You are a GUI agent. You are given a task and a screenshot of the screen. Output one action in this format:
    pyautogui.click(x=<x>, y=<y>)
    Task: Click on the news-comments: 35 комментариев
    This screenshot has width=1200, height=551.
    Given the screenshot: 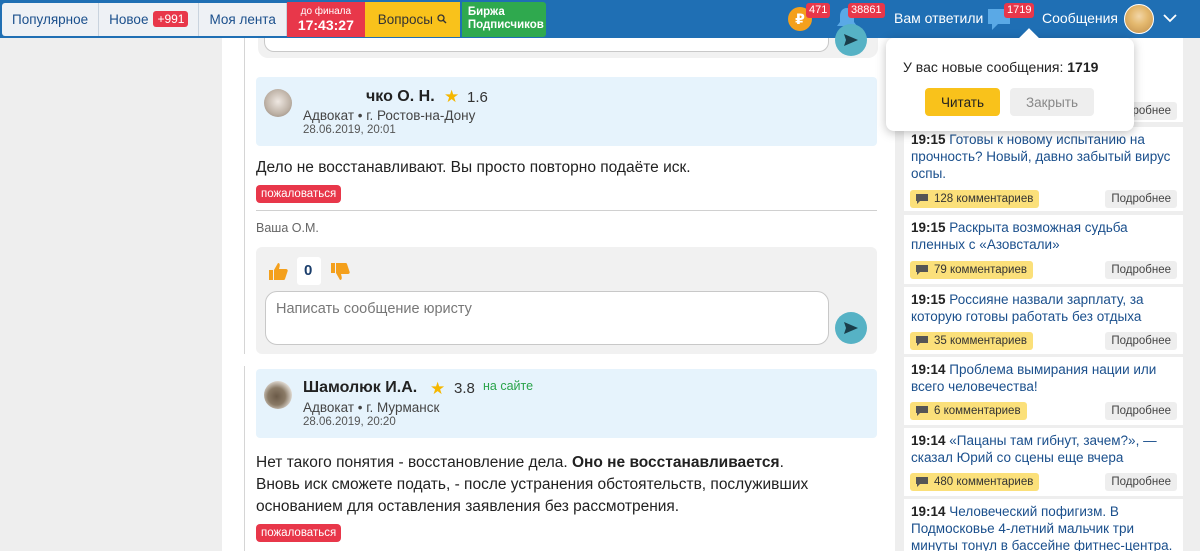 What is the action you would take?
    pyautogui.click(x=971, y=341)
    